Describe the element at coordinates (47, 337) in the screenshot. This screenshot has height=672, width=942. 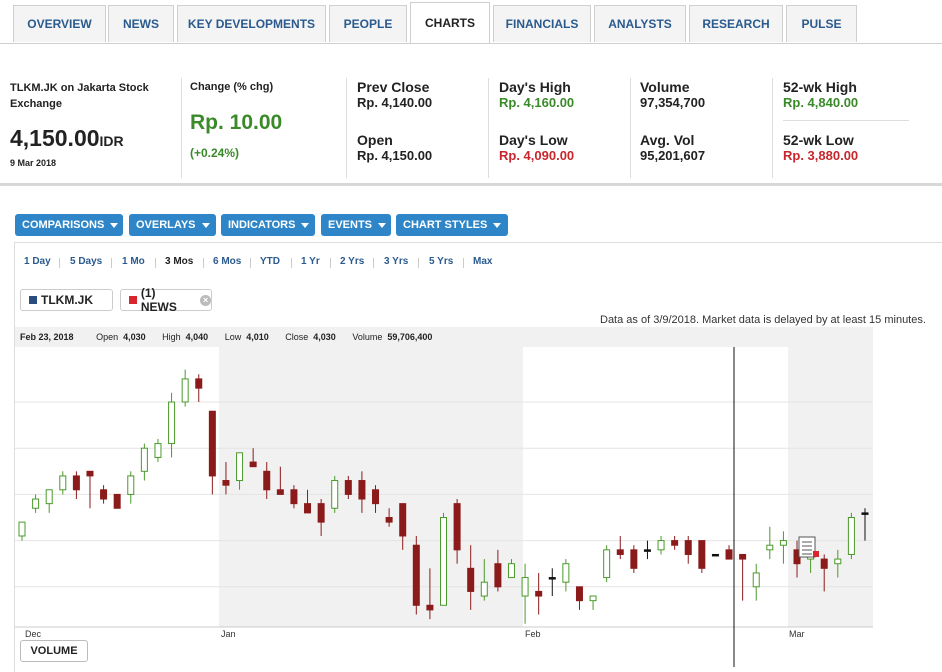
I see `hover-date: Feb 23, 2018` at that location.